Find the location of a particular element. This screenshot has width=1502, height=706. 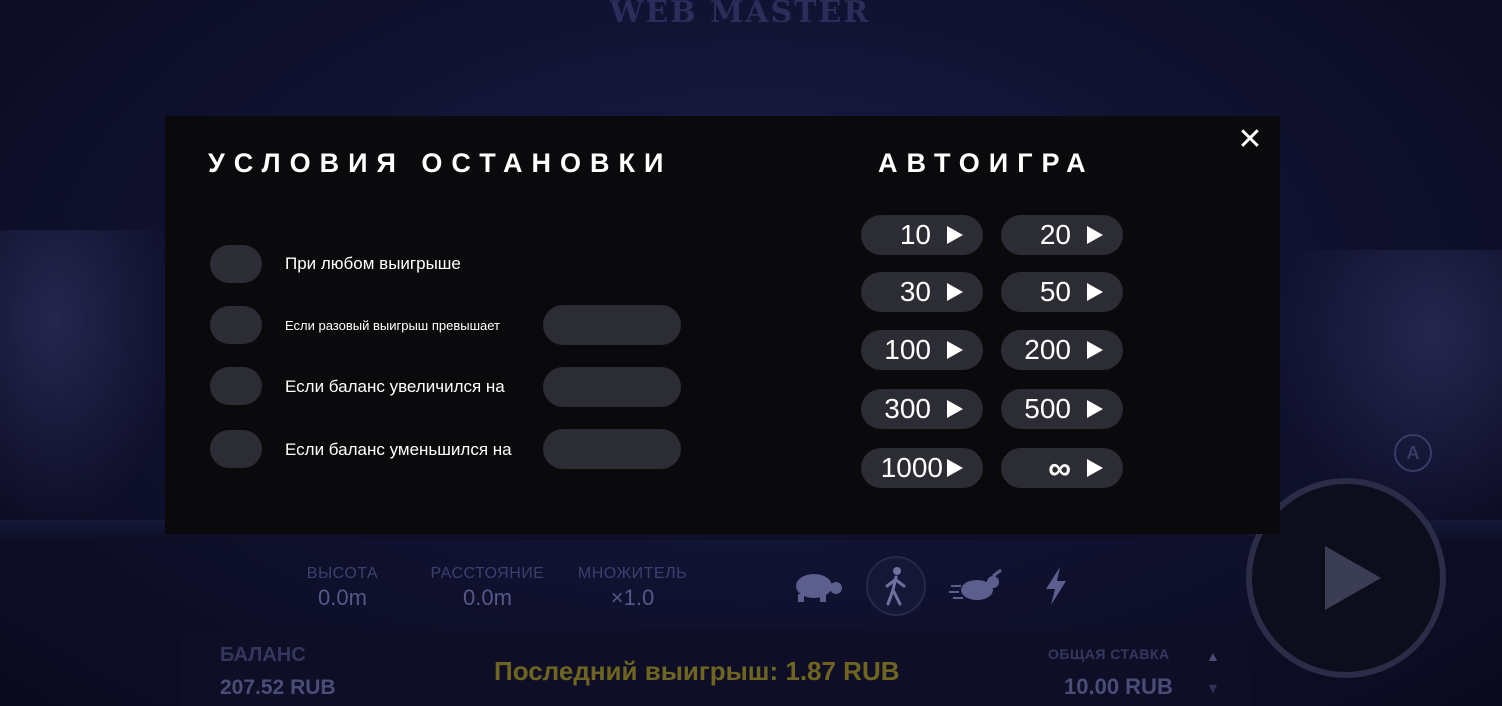

autoplay-count: 100 is located at coordinates (907, 349).